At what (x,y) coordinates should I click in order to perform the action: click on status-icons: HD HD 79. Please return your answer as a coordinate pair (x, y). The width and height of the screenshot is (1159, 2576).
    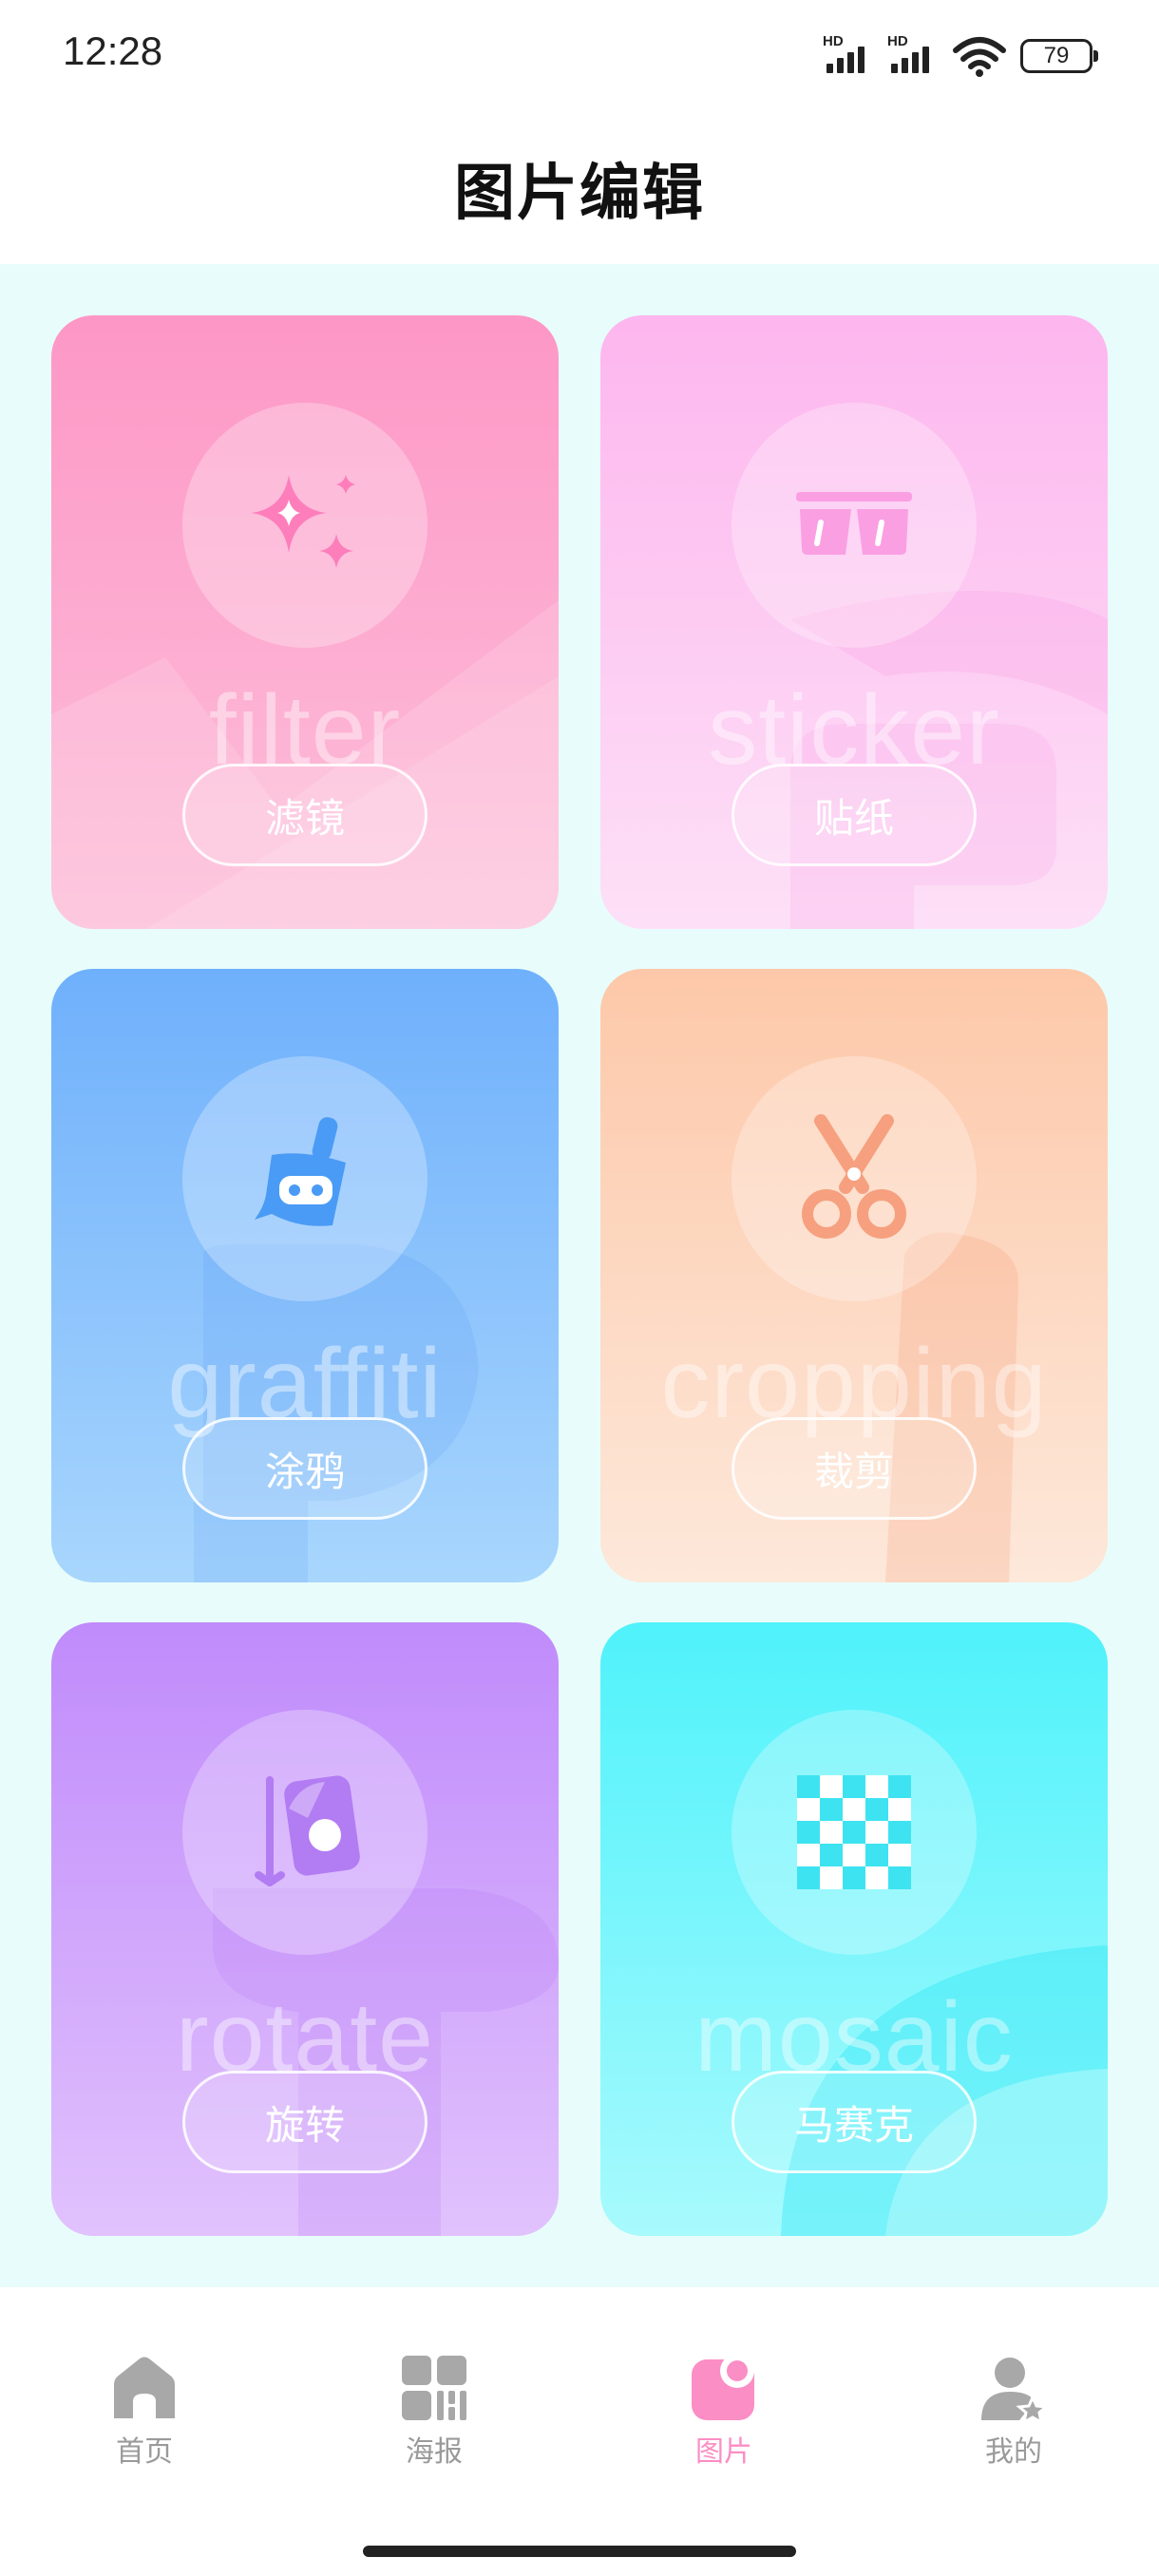
    Looking at the image, I should click on (960, 55).